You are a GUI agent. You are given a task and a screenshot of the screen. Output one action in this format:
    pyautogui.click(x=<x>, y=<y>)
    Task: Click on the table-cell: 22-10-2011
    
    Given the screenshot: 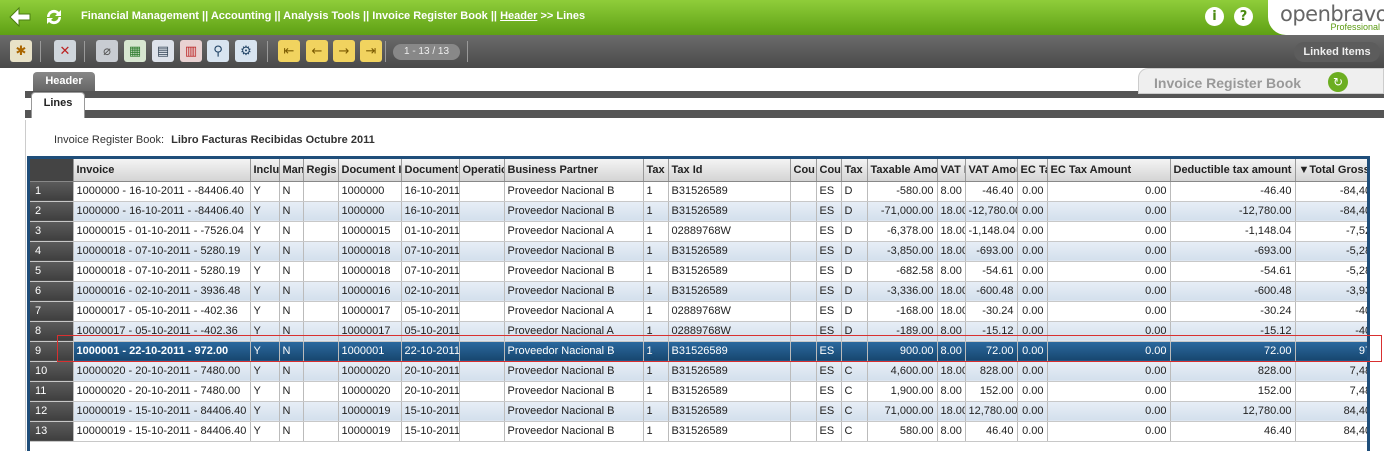 What is the action you would take?
    pyautogui.click(x=430, y=351)
    